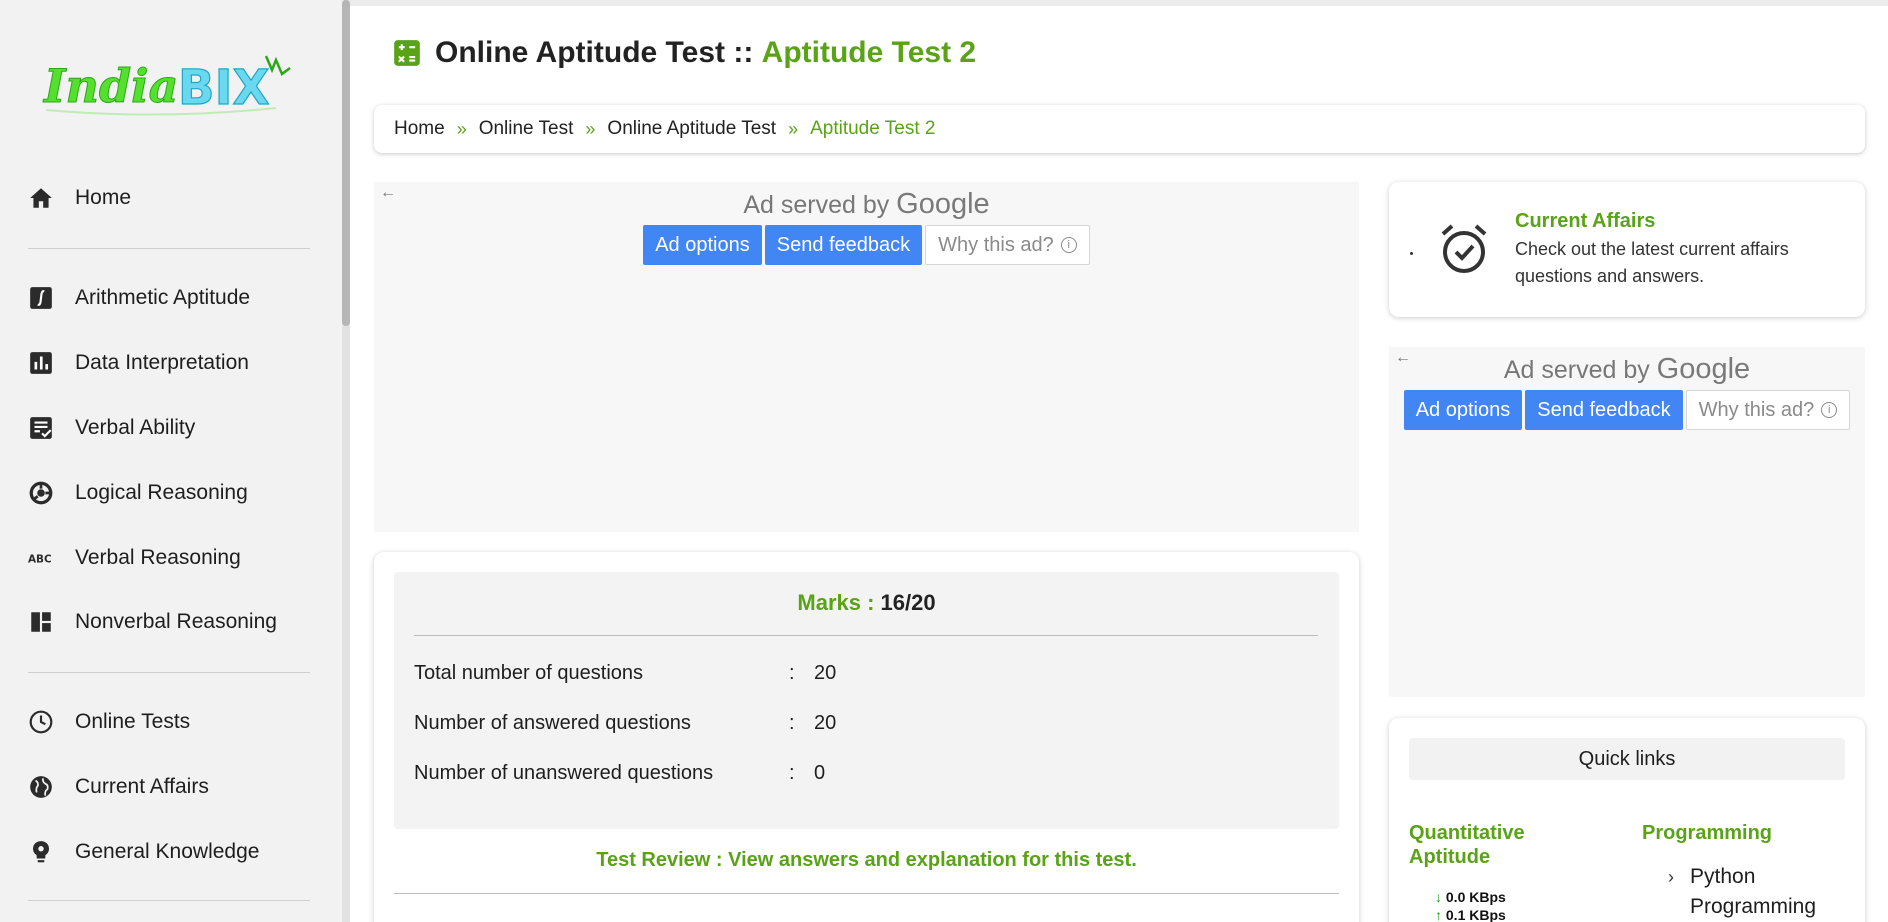 The width and height of the screenshot is (1888, 922). What do you see at coordinates (45, 622) in the screenshot?
I see `dashboard-icon` at bounding box center [45, 622].